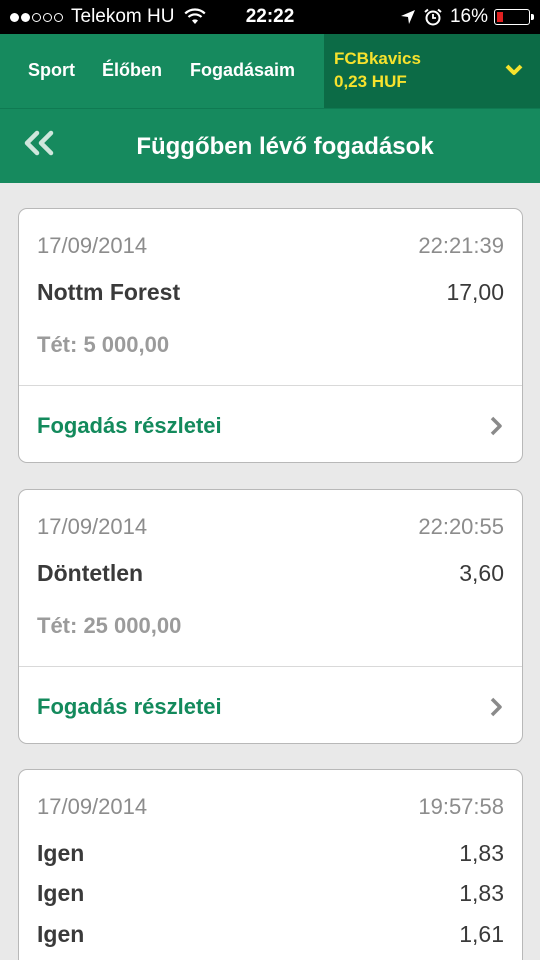  Describe the element at coordinates (285, 146) in the screenshot. I see `page-title: Függőben lévő fogadások` at that location.